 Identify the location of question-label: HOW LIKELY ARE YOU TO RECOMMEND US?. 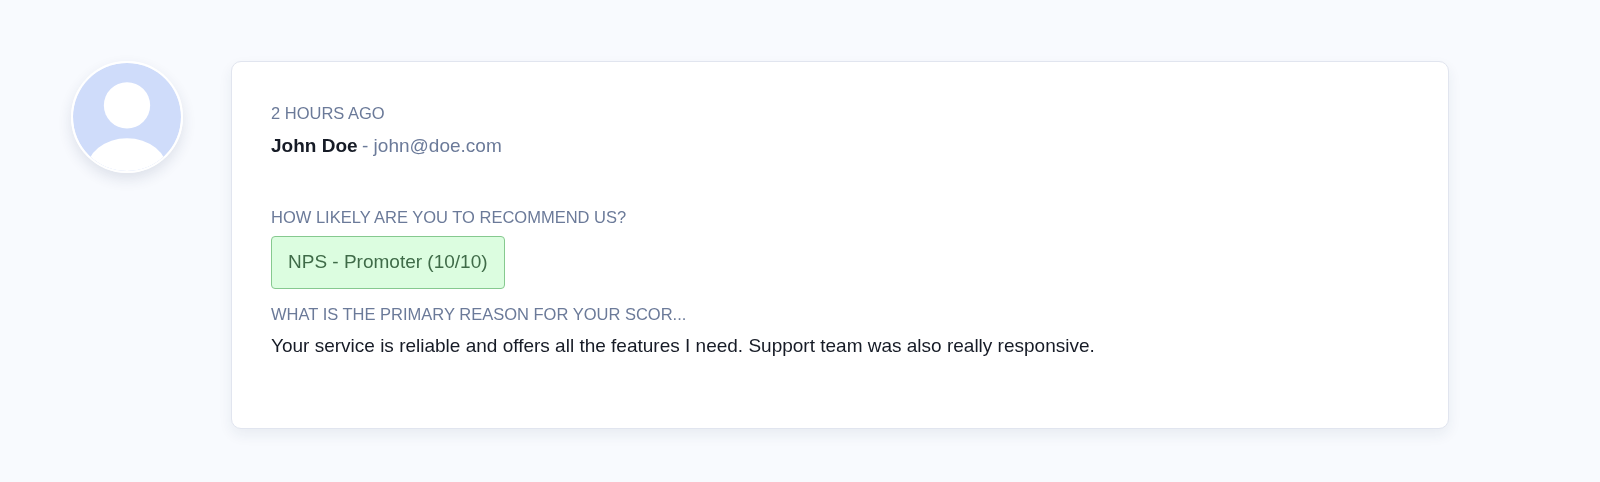
(449, 218).